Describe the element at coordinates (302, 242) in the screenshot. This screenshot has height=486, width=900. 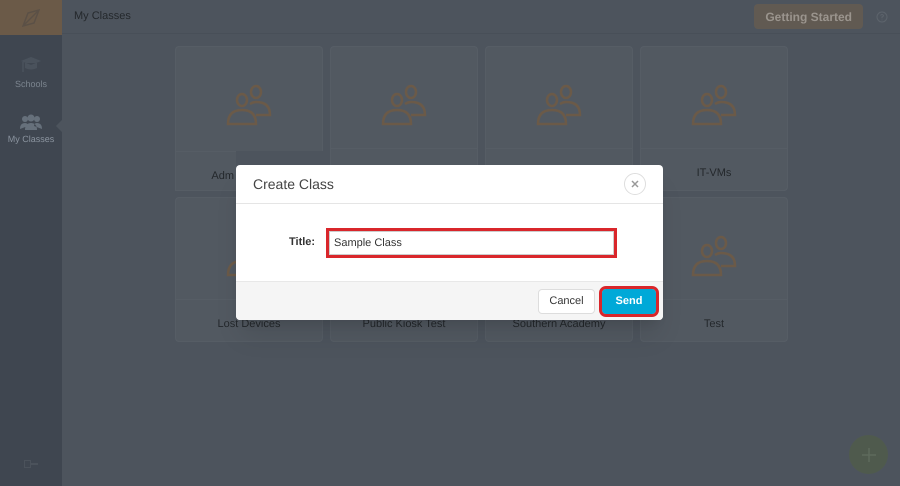
I see `field-label: Title:` at that location.